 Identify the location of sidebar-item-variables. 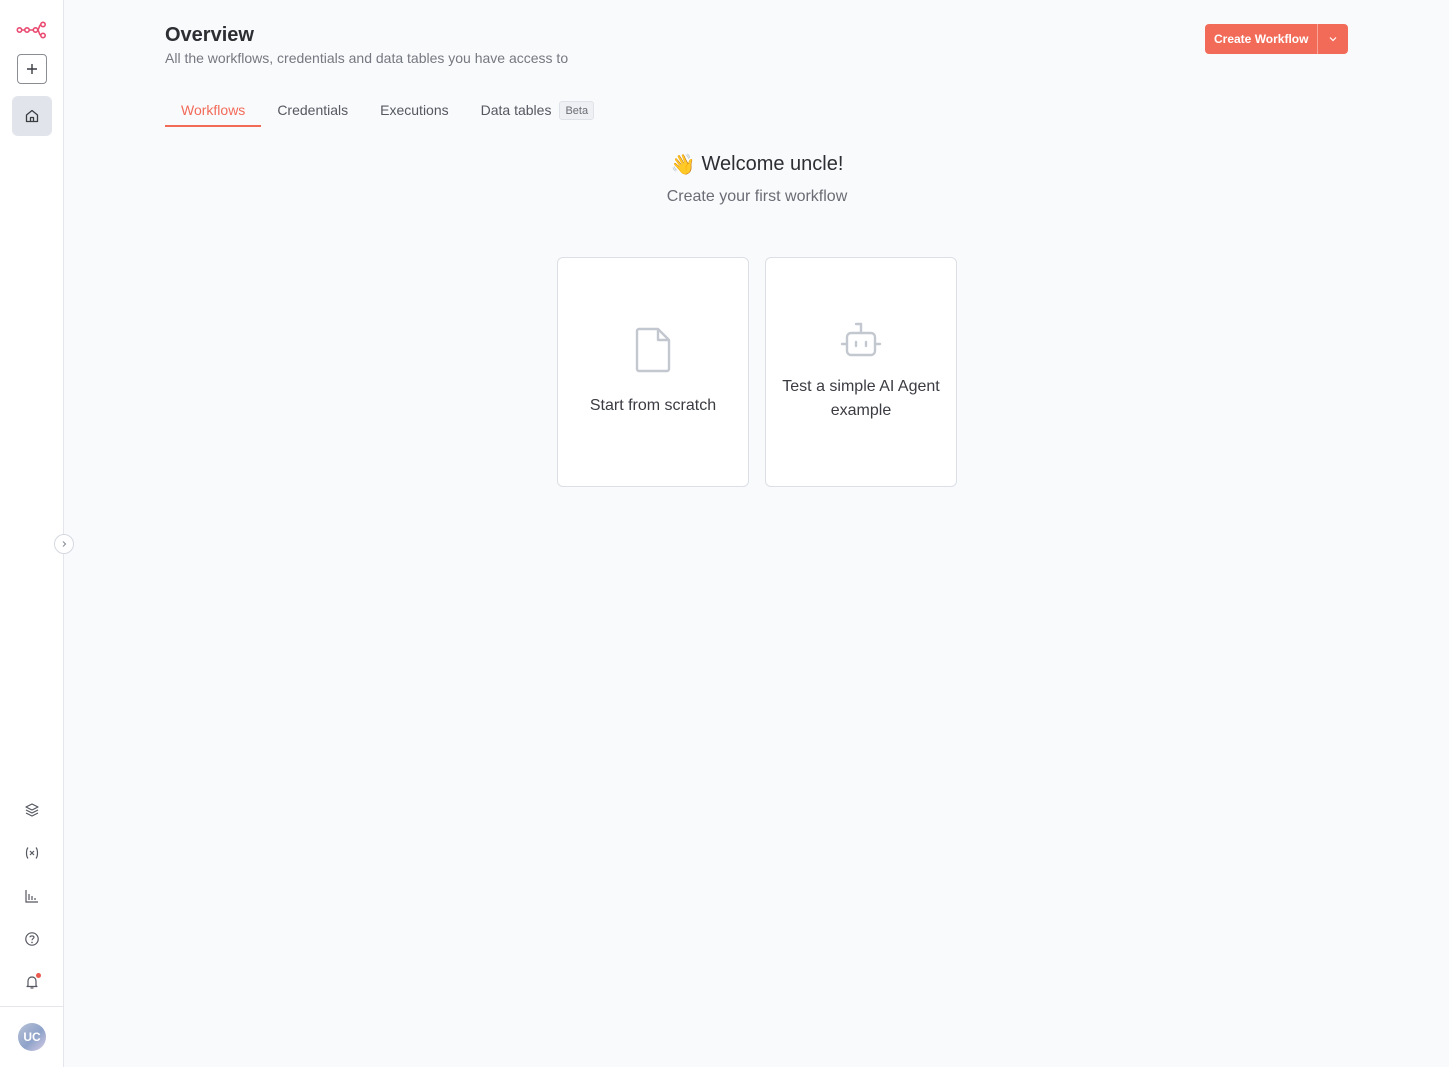
(32, 853).